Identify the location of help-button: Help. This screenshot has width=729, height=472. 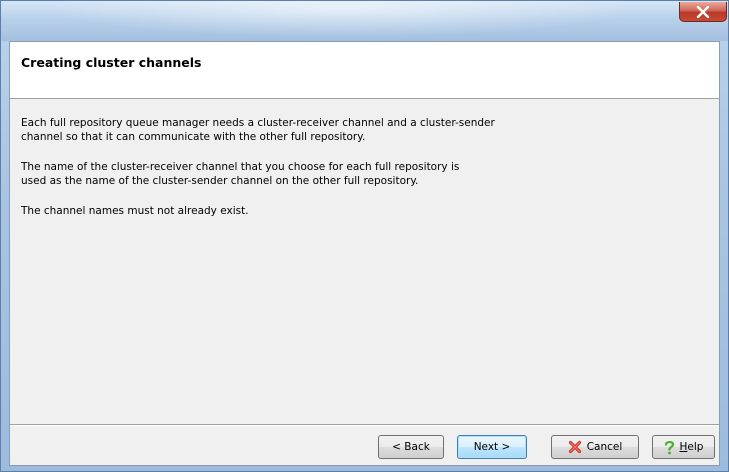
(683, 447).